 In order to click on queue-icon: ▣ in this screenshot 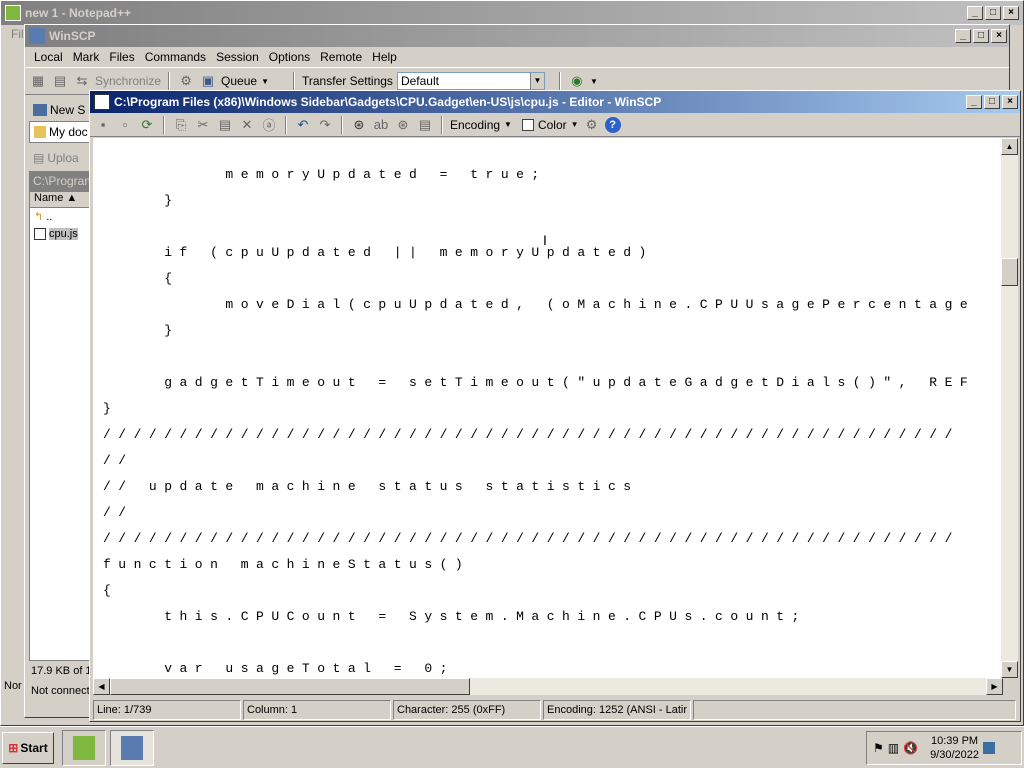, I will do `click(208, 81)`.